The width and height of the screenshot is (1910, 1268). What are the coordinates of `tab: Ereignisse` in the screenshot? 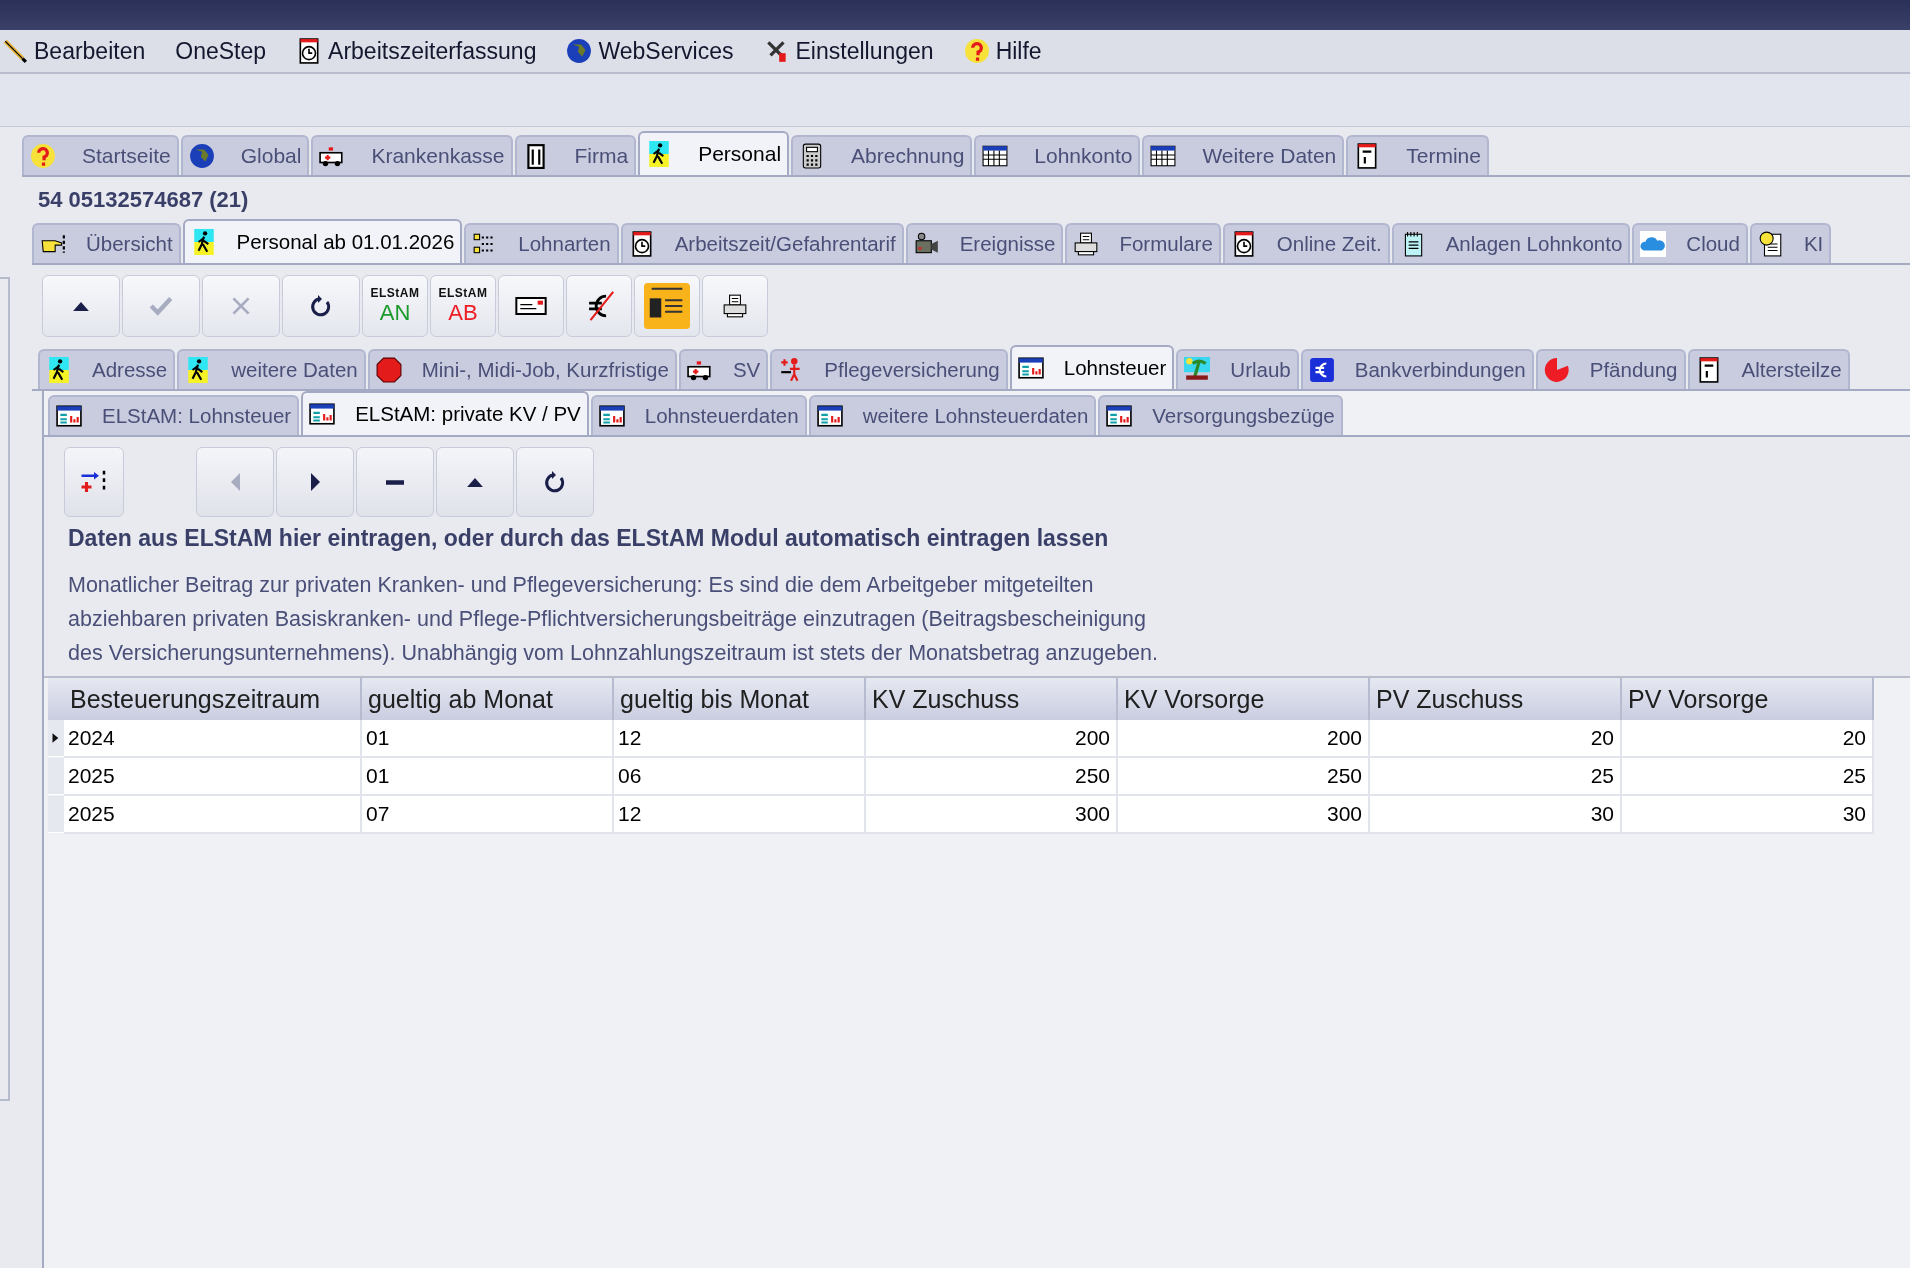 It's located at (984, 243).